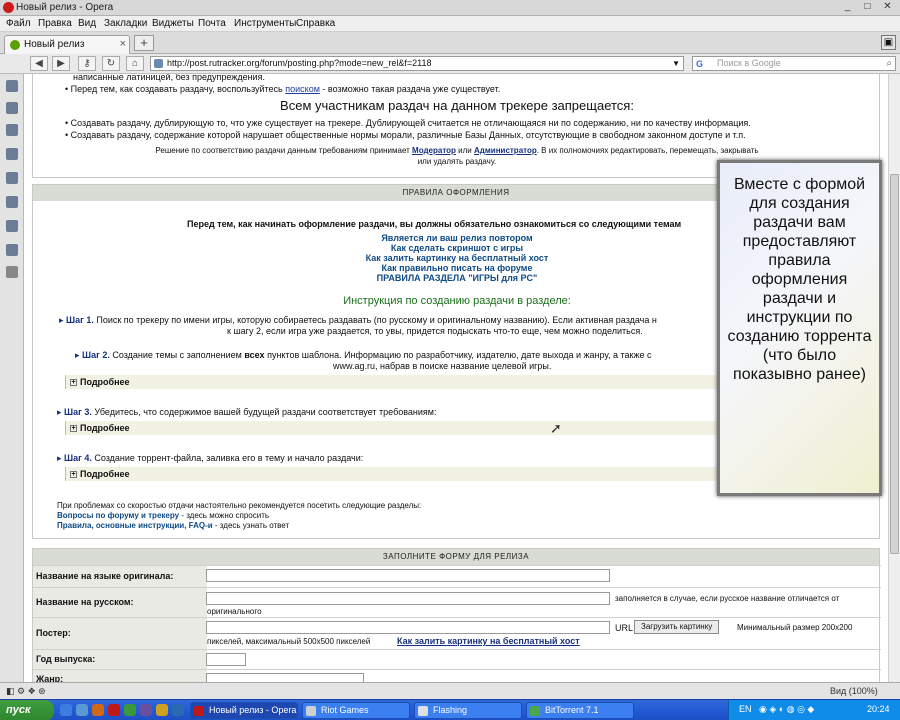 This screenshot has width=900, height=720. I want to click on step2-label: Шаг 2., so click(96, 355).